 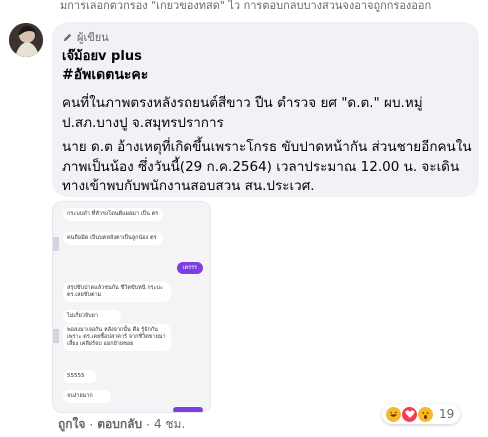 What do you see at coordinates (92, 316) in the screenshot?
I see `chat-message-incoming: ไม่เกี่ยวจับยา` at bounding box center [92, 316].